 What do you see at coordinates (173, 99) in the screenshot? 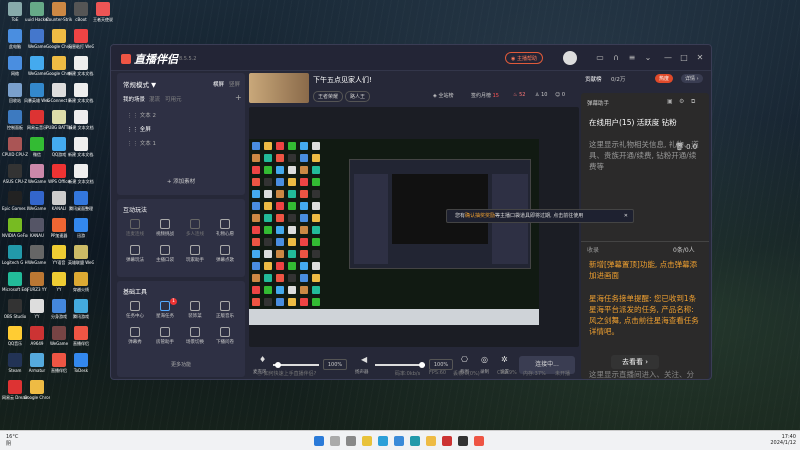
I see `tab-available: 可用元` at bounding box center [173, 99].